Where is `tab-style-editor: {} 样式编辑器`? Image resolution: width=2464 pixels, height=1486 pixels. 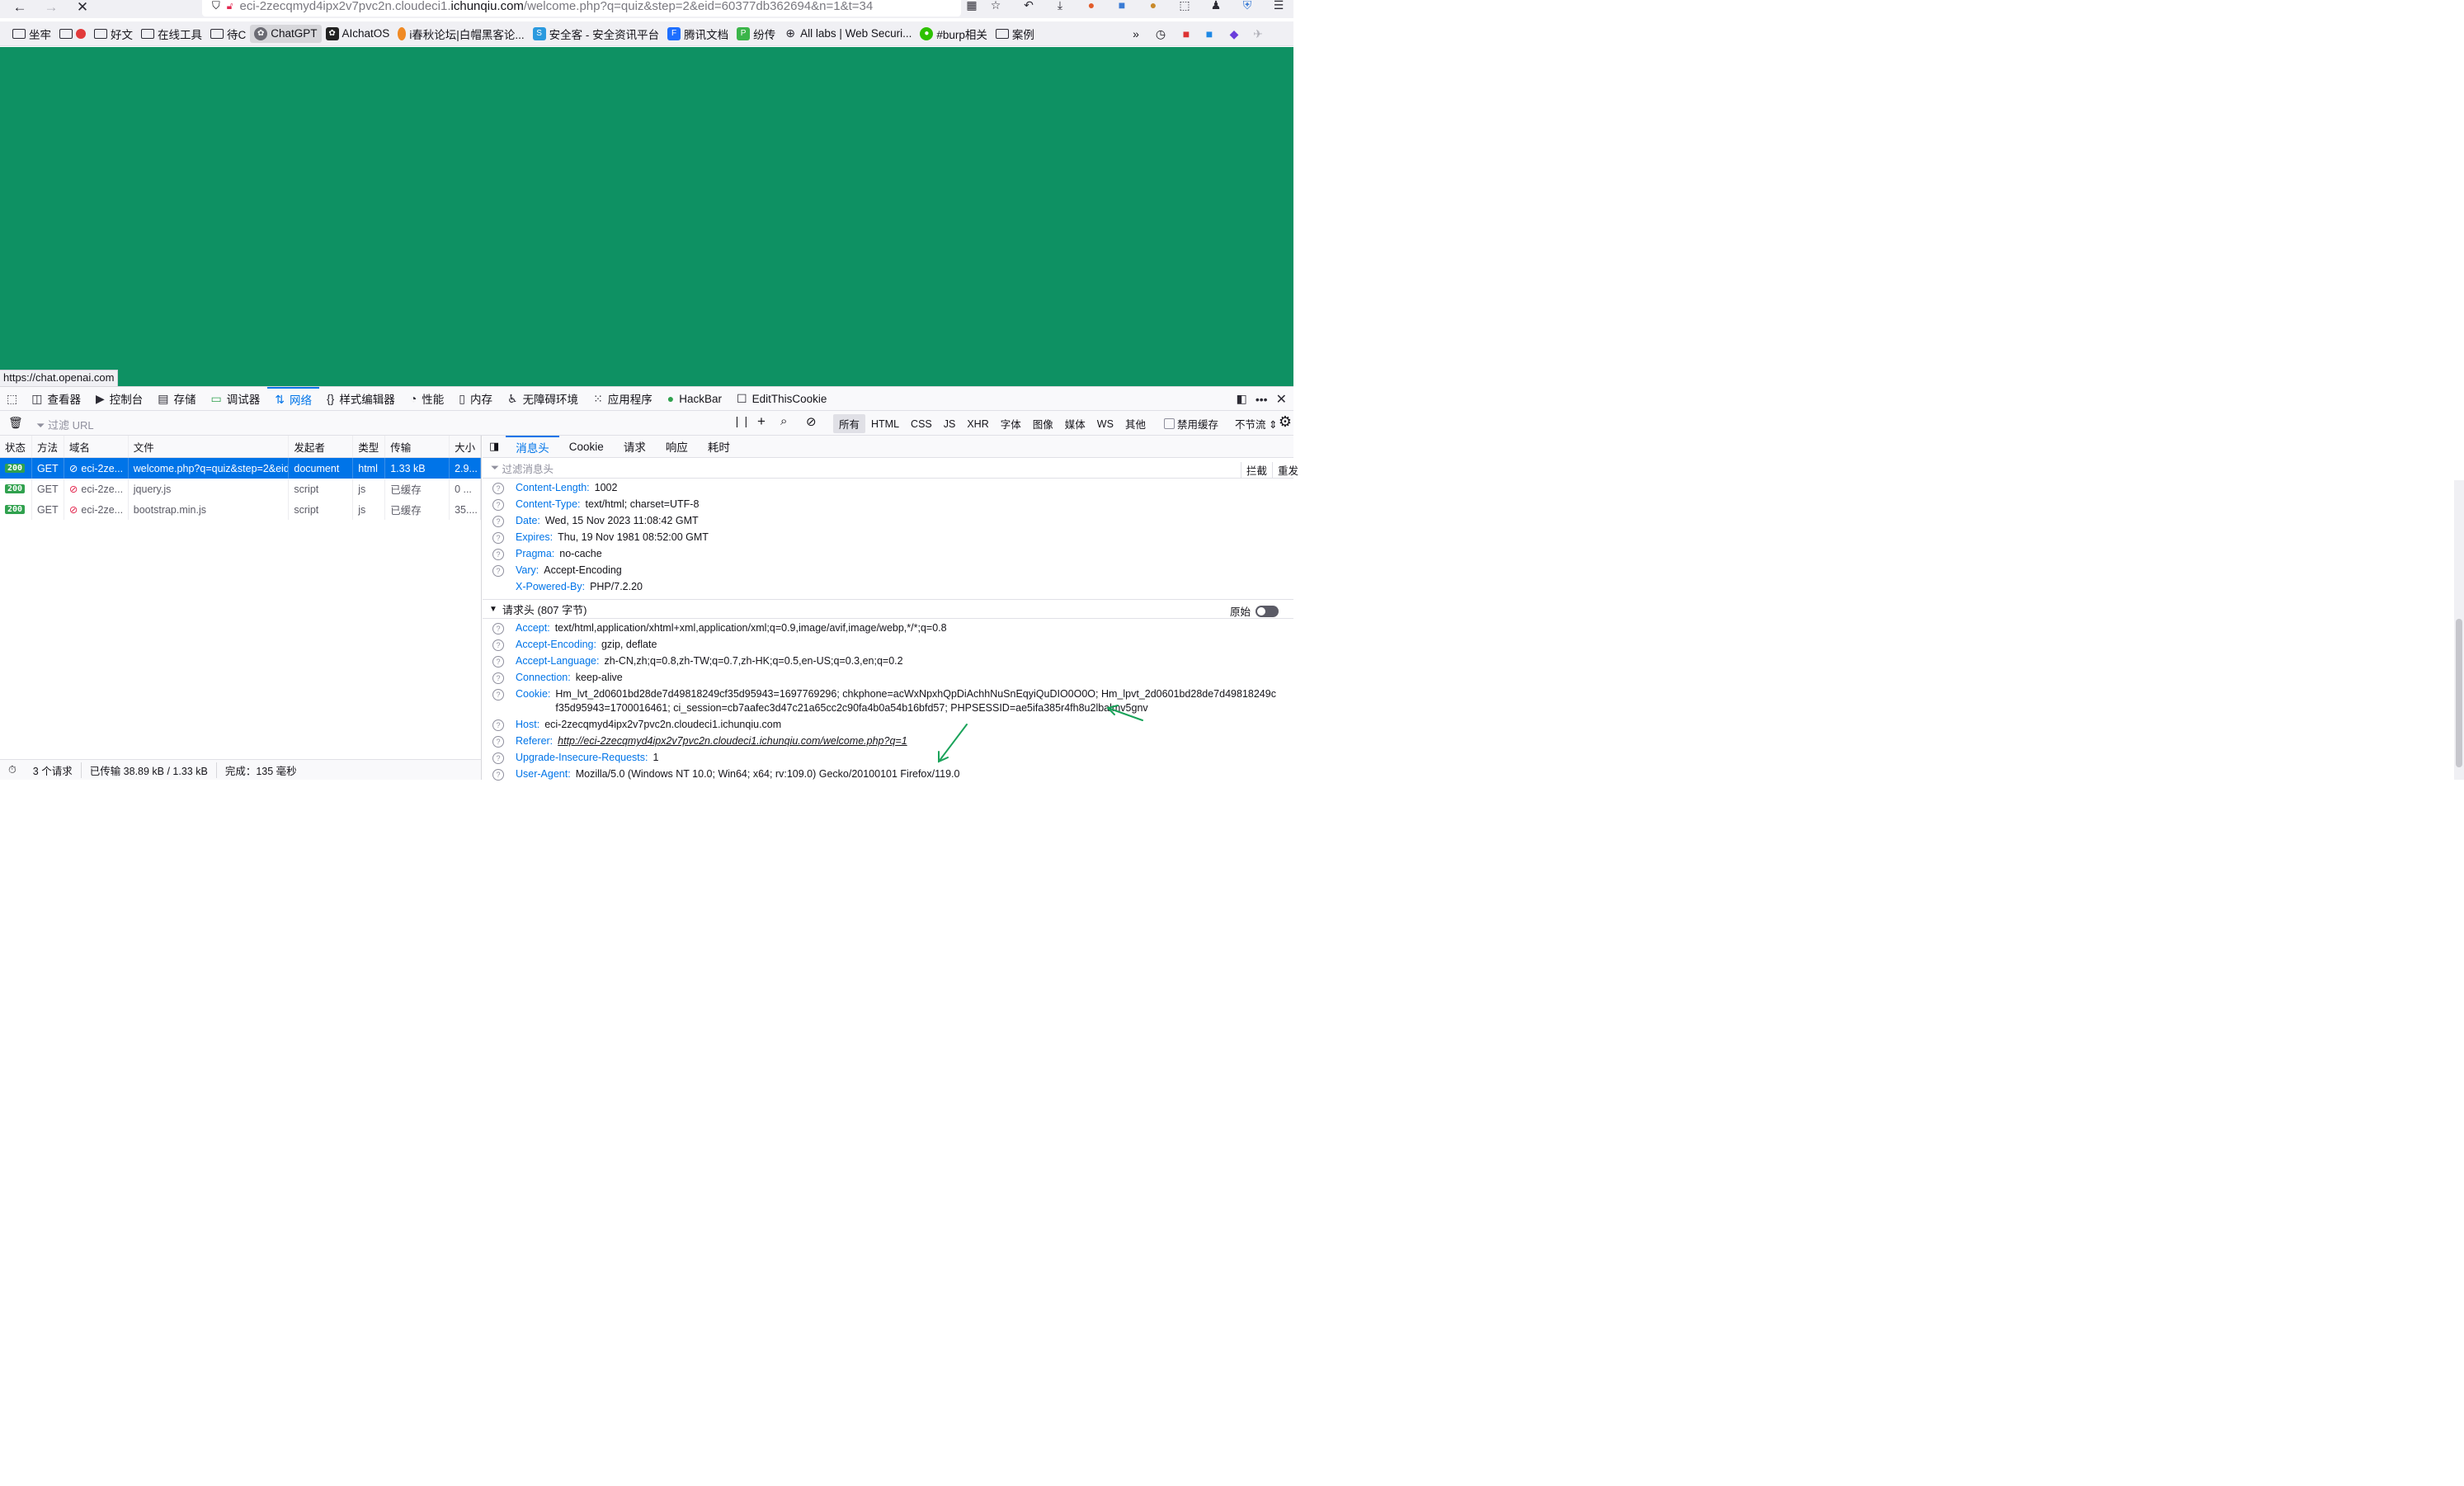
tab-style-editor: {} 样式编辑器 is located at coordinates (361, 399).